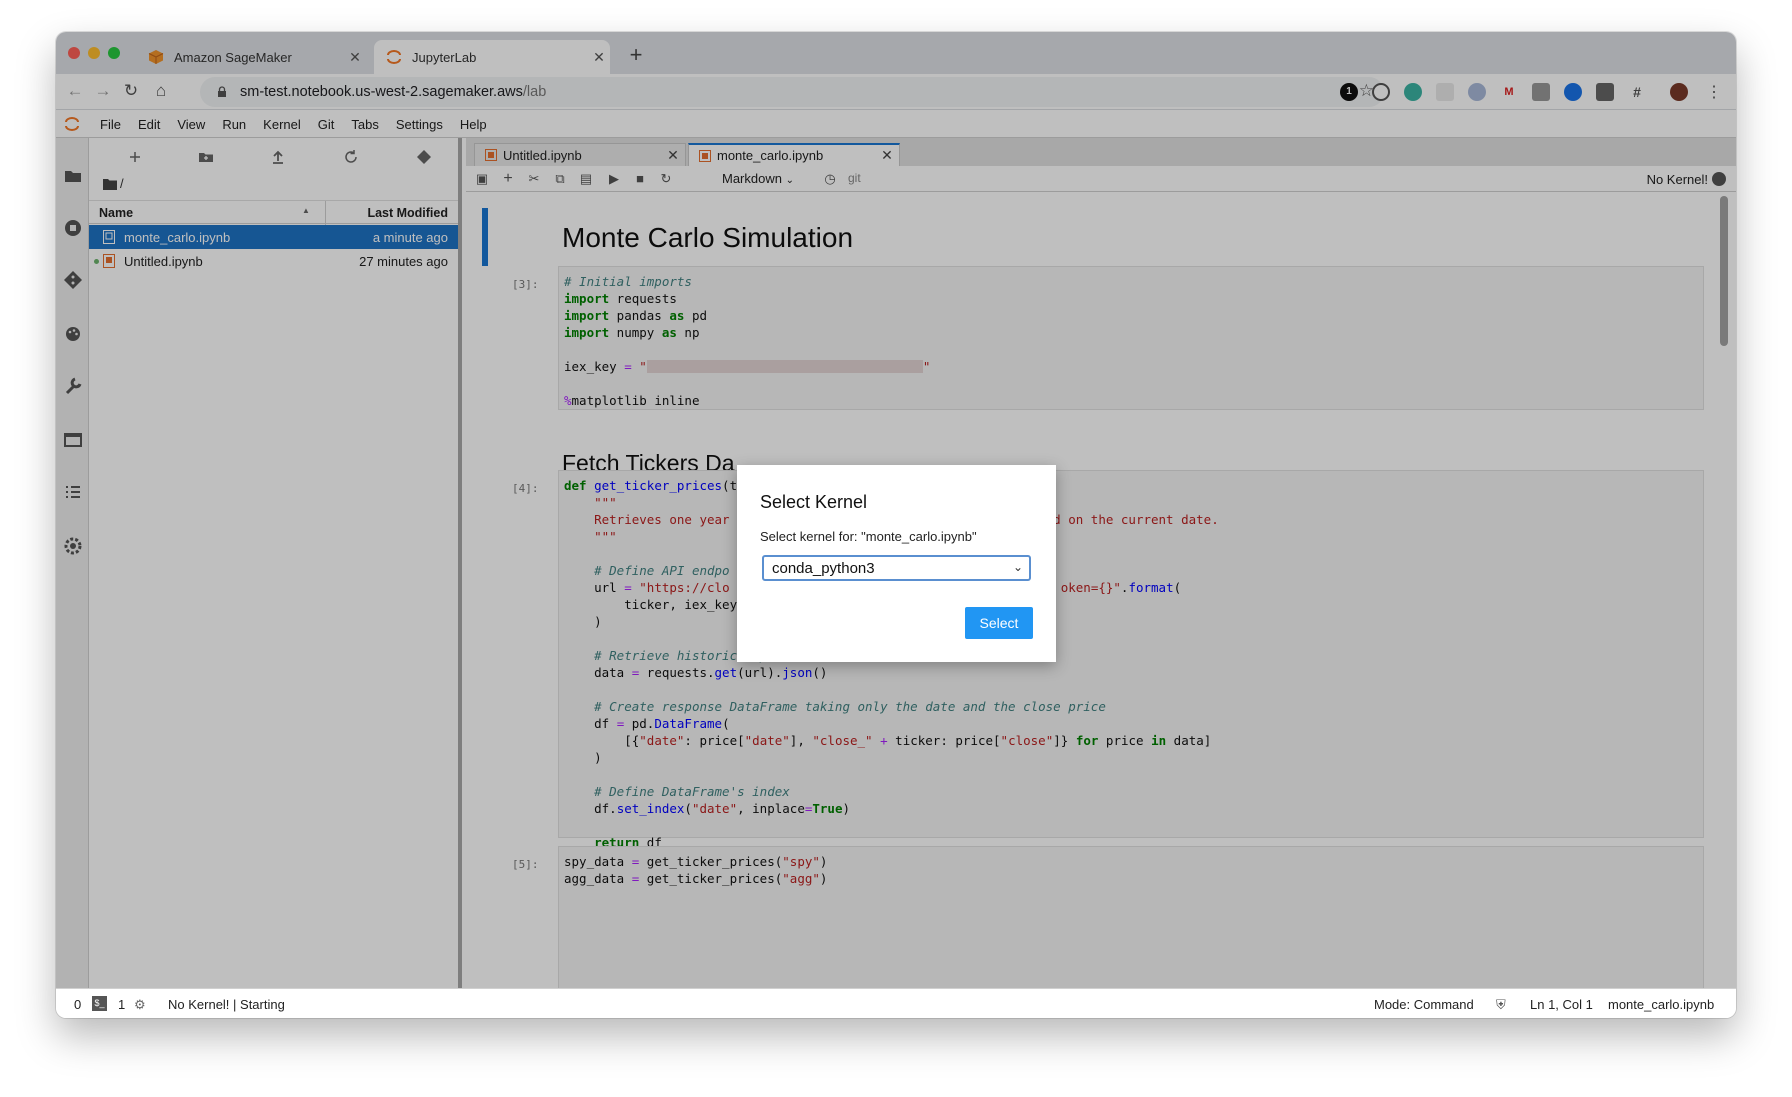 The width and height of the screenshot is (1792, 1097). What do you see at coordinates (823, 568) in the screenshot?
I see `kernel-select-value: conda_python3` at bounding box center [823, 568].